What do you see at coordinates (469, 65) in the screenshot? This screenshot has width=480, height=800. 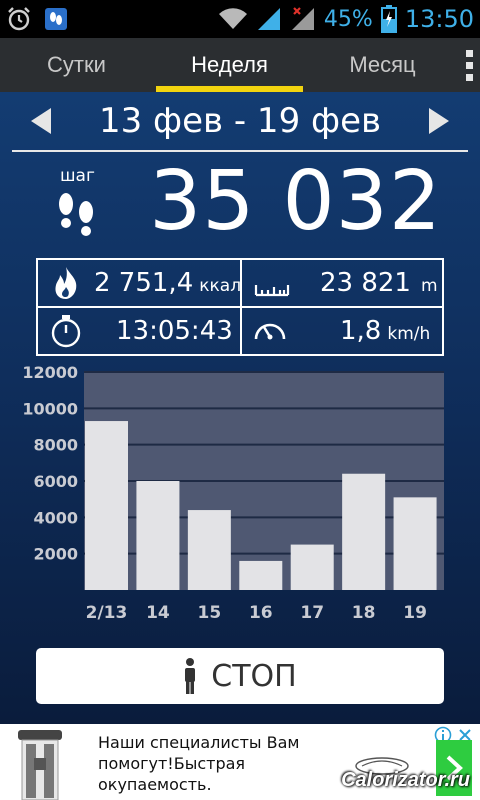 I see `overflow-menu-icon` at bounding box center [469, 65].